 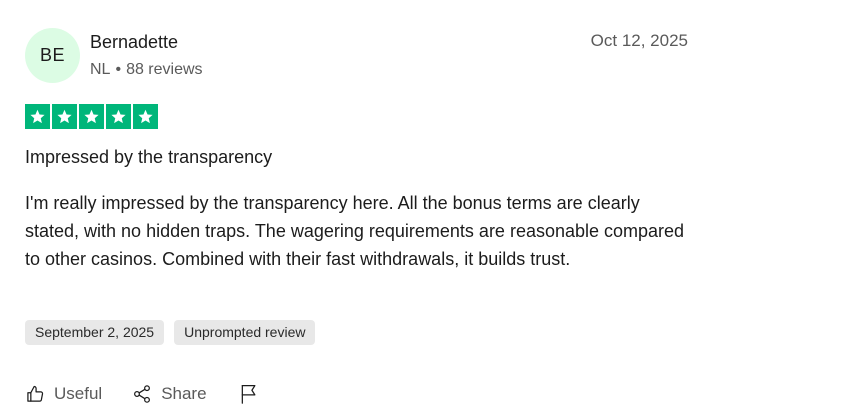 I want to click on share-icon, so click(x=142, y=394).